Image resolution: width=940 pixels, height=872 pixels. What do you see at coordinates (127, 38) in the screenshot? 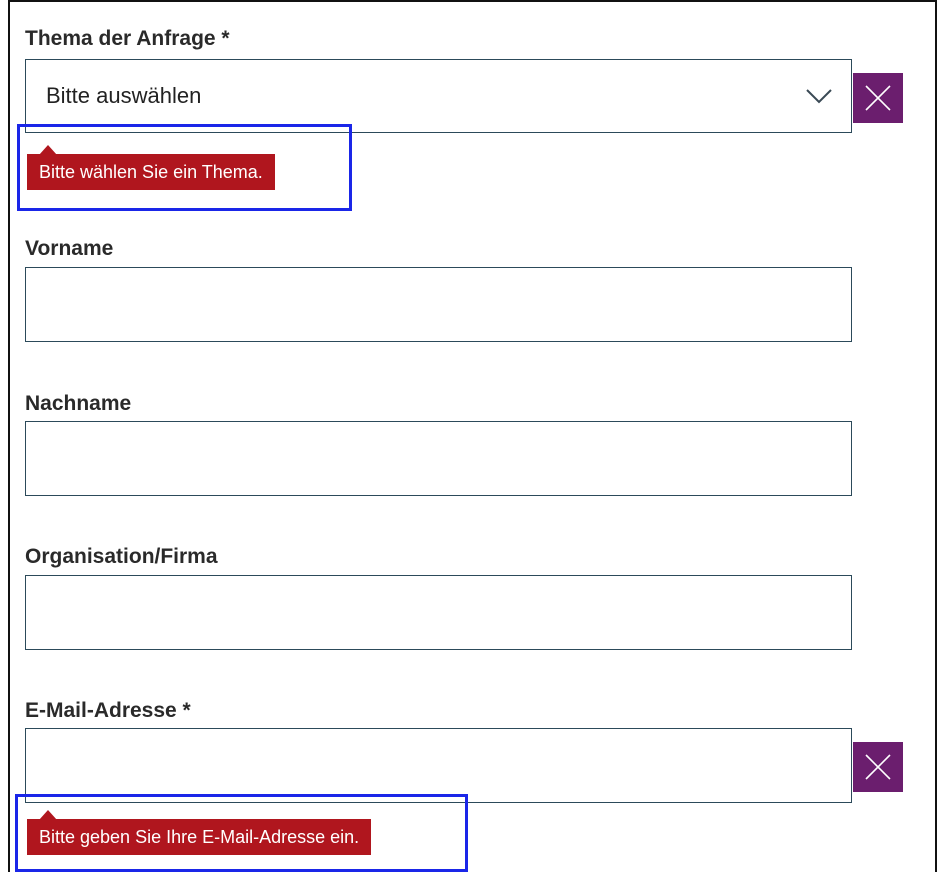
I see `topic-label: Thema der Anfrage *` at bounding box center [127, 38].